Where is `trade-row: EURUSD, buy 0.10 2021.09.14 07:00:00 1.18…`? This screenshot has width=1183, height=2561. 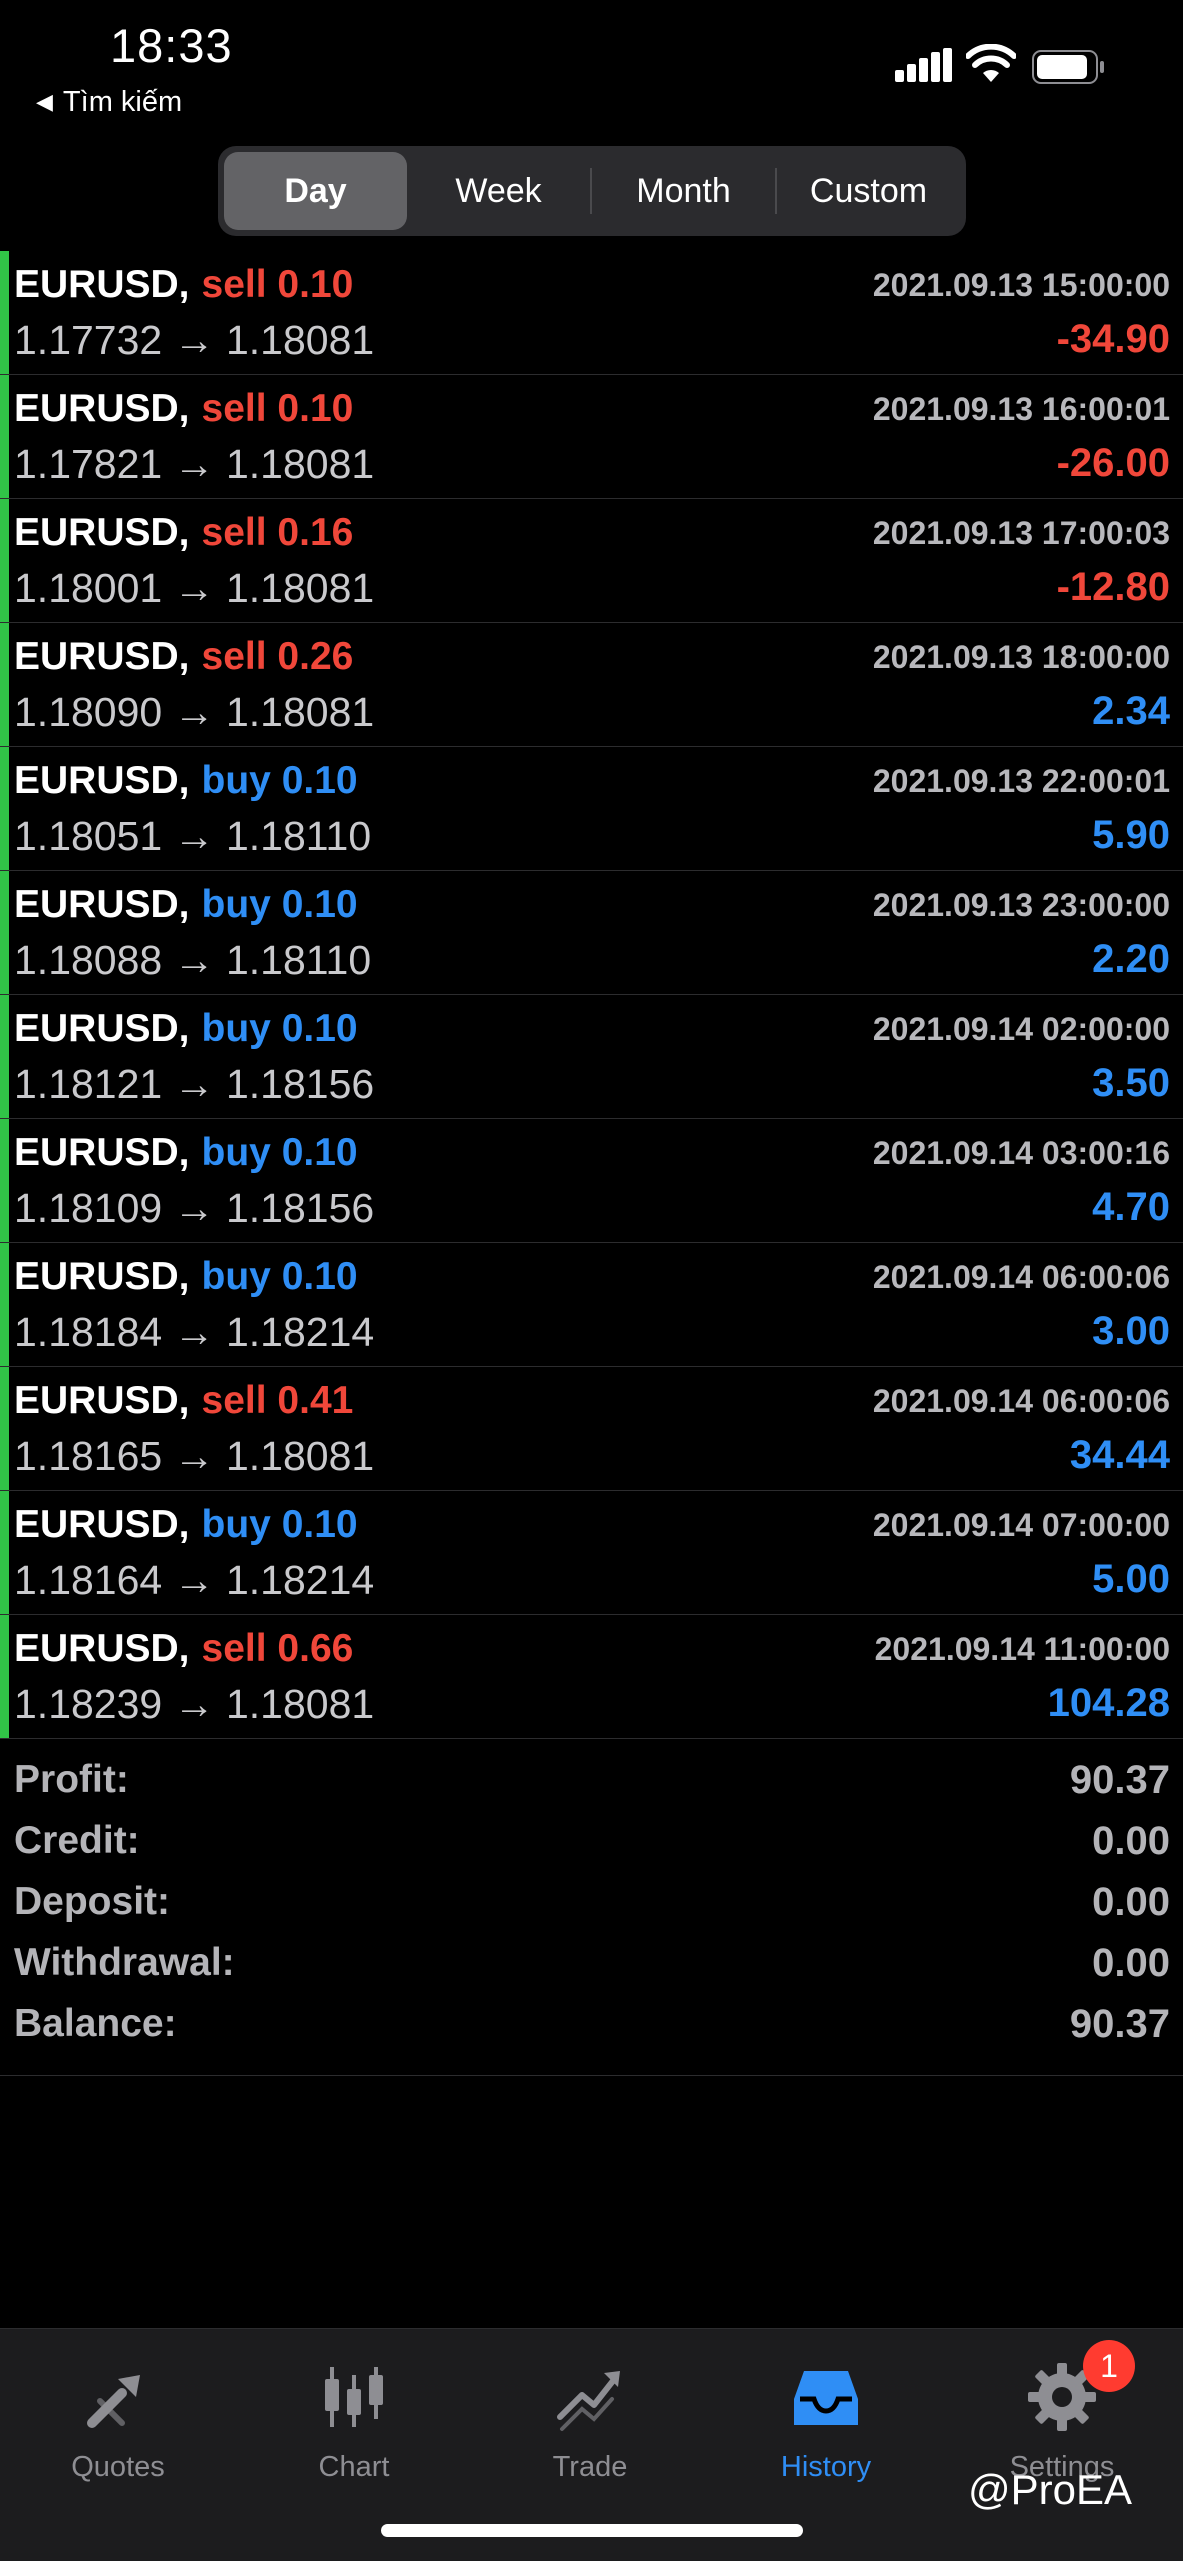
trade-row: EURUSD, buy 0.10 2021.09.14 07:00:00 1.18… is located at coordinates (591, 1553).